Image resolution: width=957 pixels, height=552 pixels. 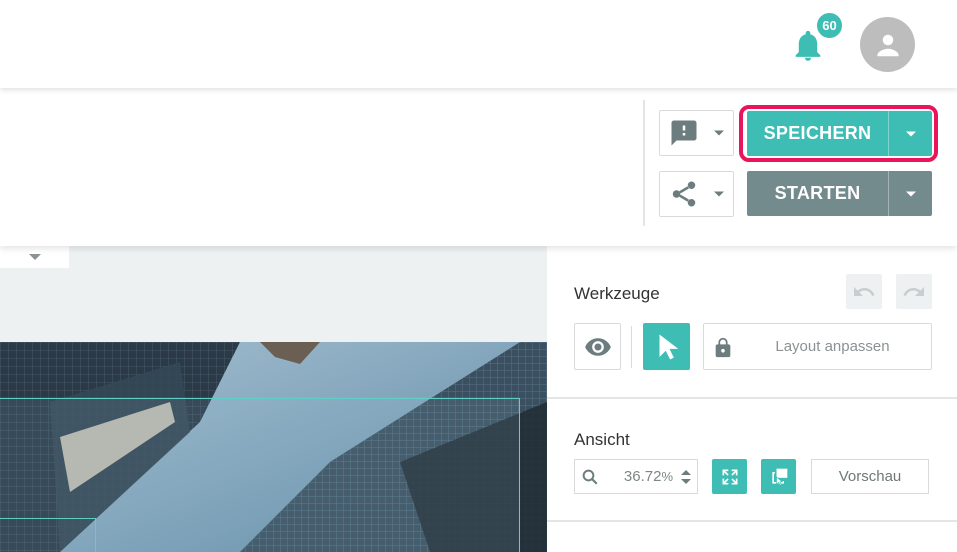 I want to click on zoom-unit: %, so click(x=667, y=476).